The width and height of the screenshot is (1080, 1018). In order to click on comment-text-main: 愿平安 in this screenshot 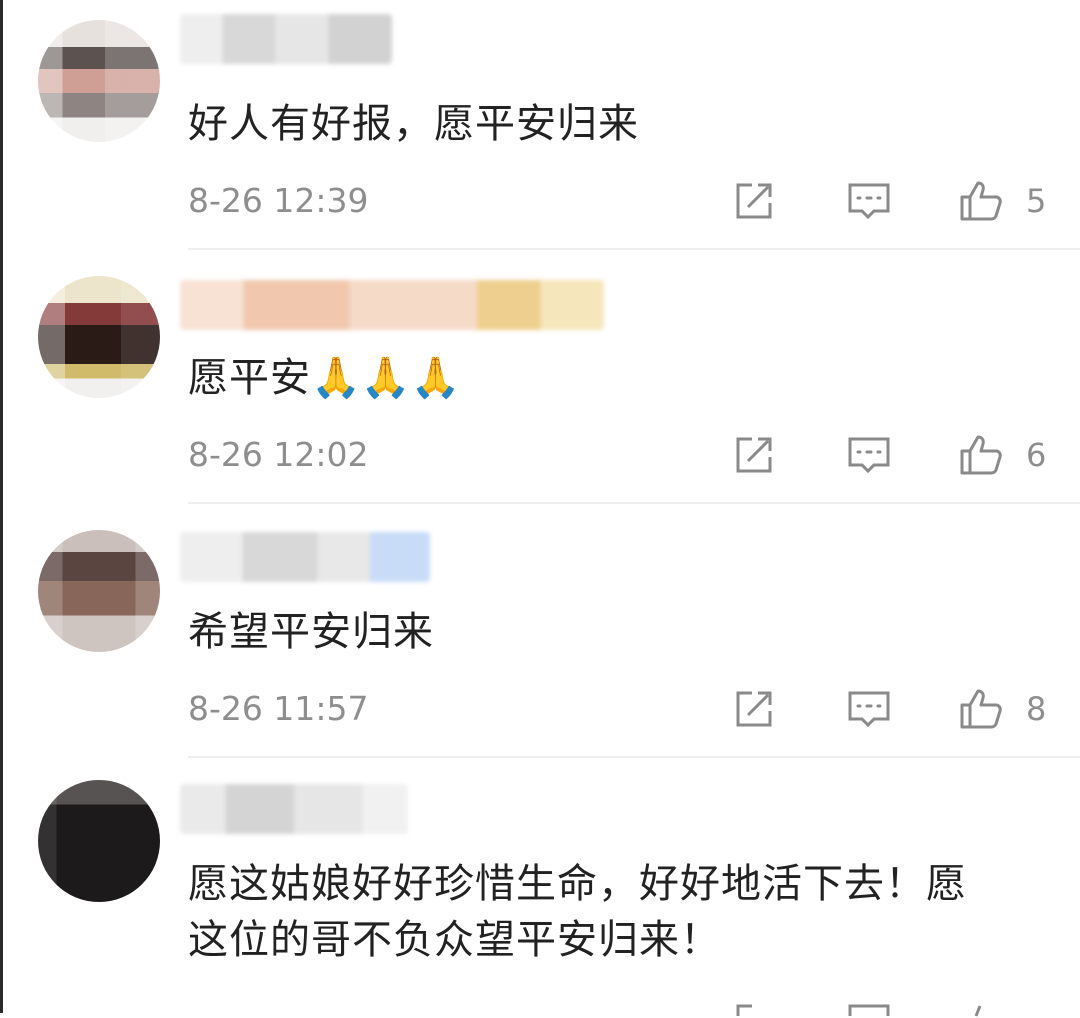, I will do `click(249, 378)`.